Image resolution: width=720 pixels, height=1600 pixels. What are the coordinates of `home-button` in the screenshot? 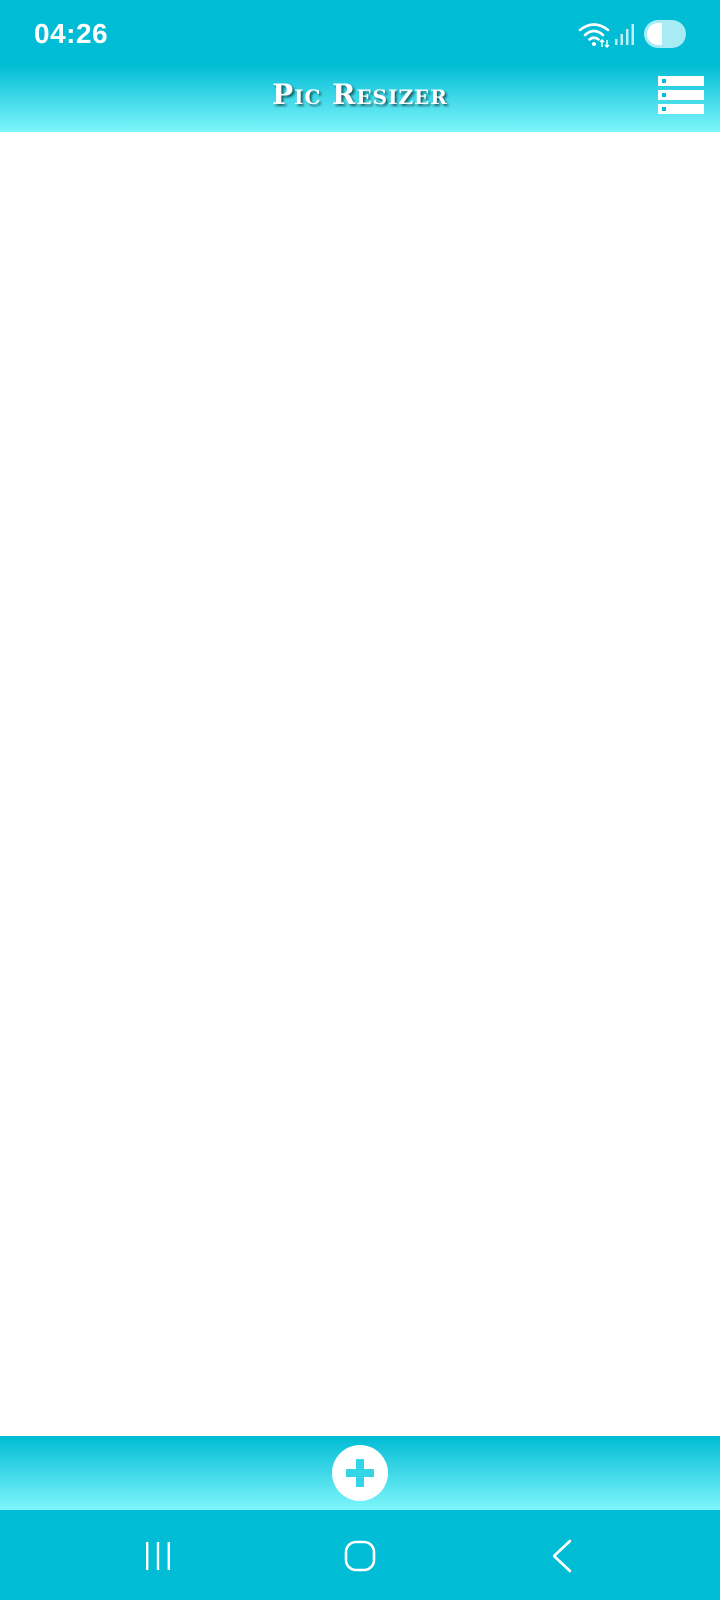 It's located at (360, 1556).